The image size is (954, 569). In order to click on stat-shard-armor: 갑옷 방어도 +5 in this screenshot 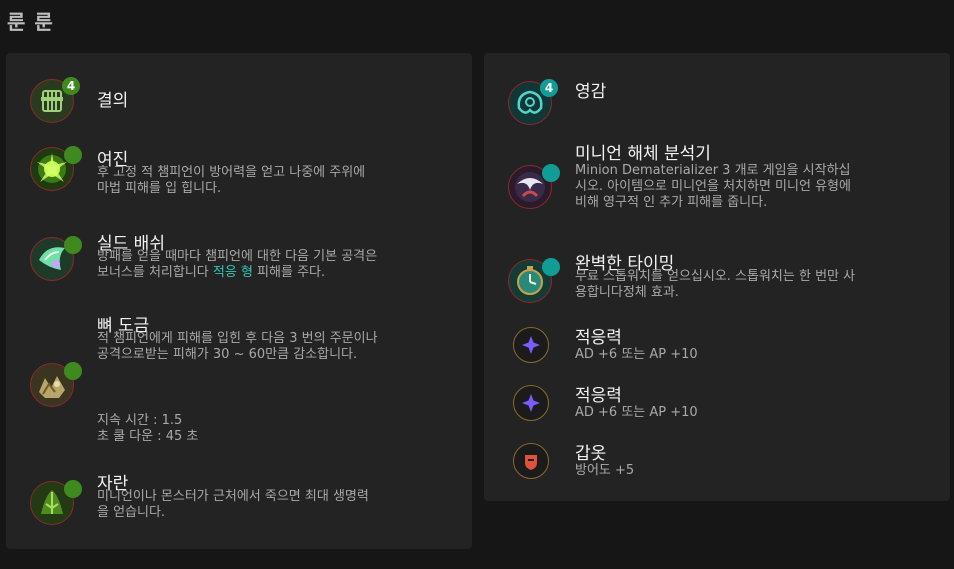, I will do `click(717, 459)`.